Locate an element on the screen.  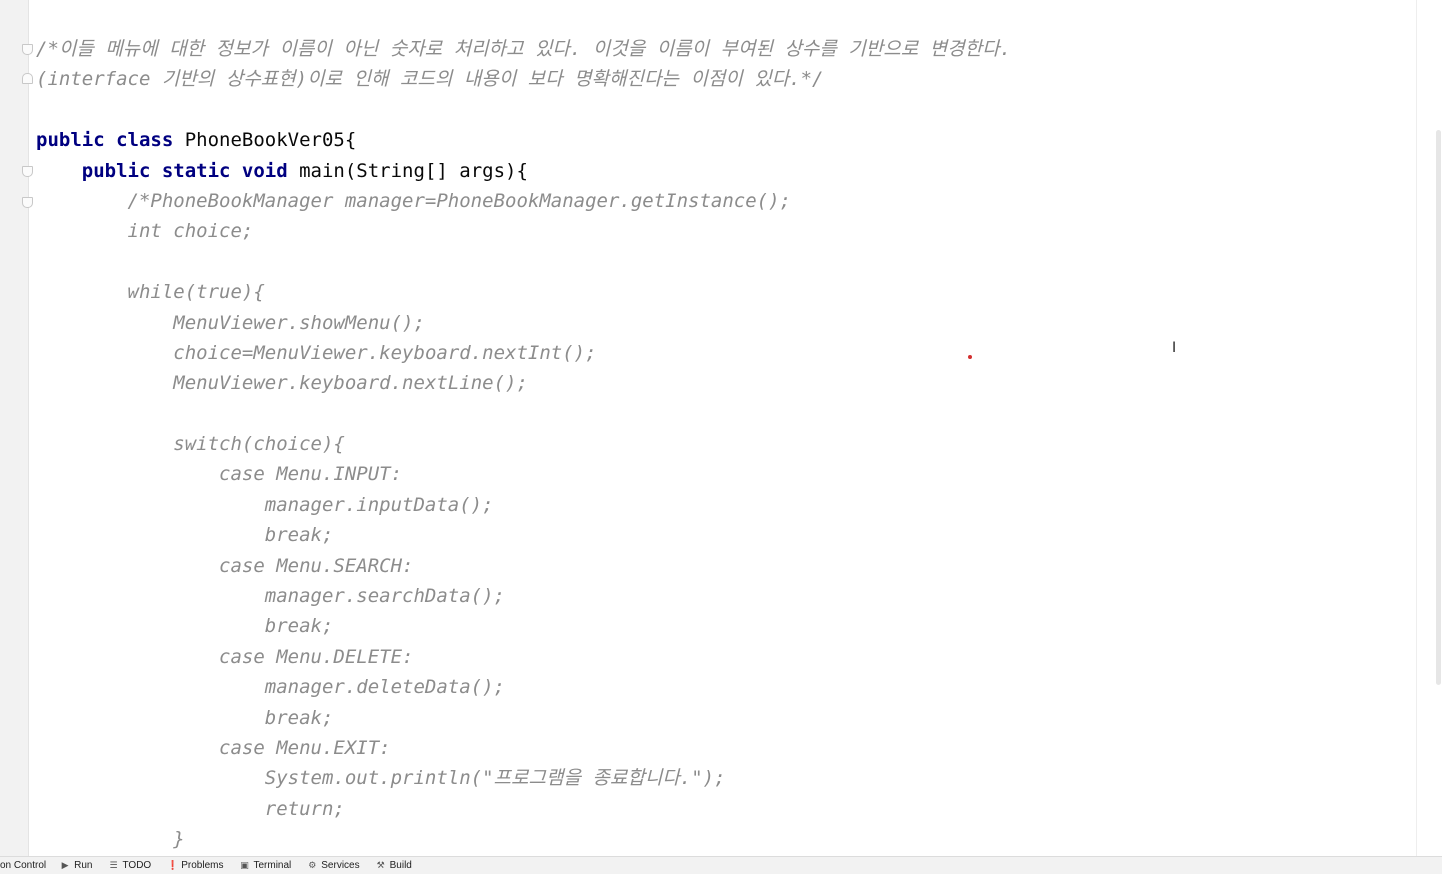
toolwindow-todo: ☰ TODO is located at coordinates (130, 865).